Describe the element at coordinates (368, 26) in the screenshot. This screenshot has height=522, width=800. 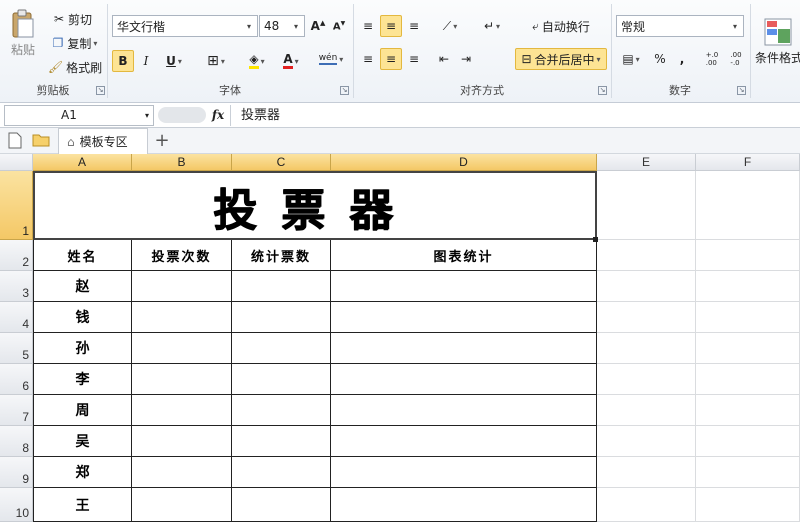
I see `align-top-button: ≡` at that location.